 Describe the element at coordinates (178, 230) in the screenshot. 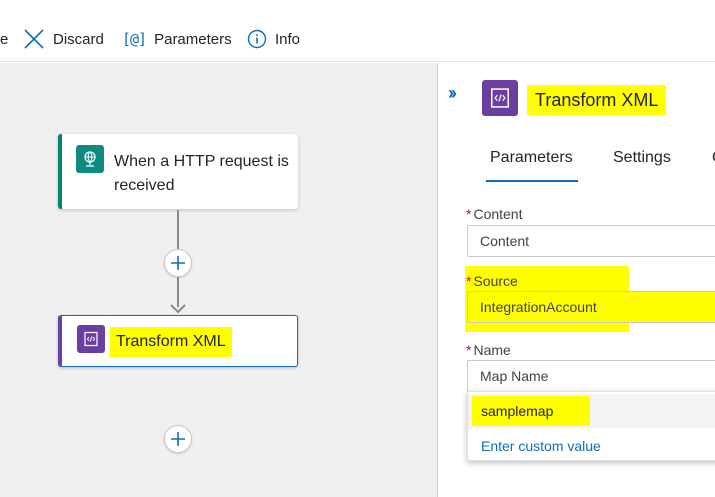

I see `connector-line` at that location.